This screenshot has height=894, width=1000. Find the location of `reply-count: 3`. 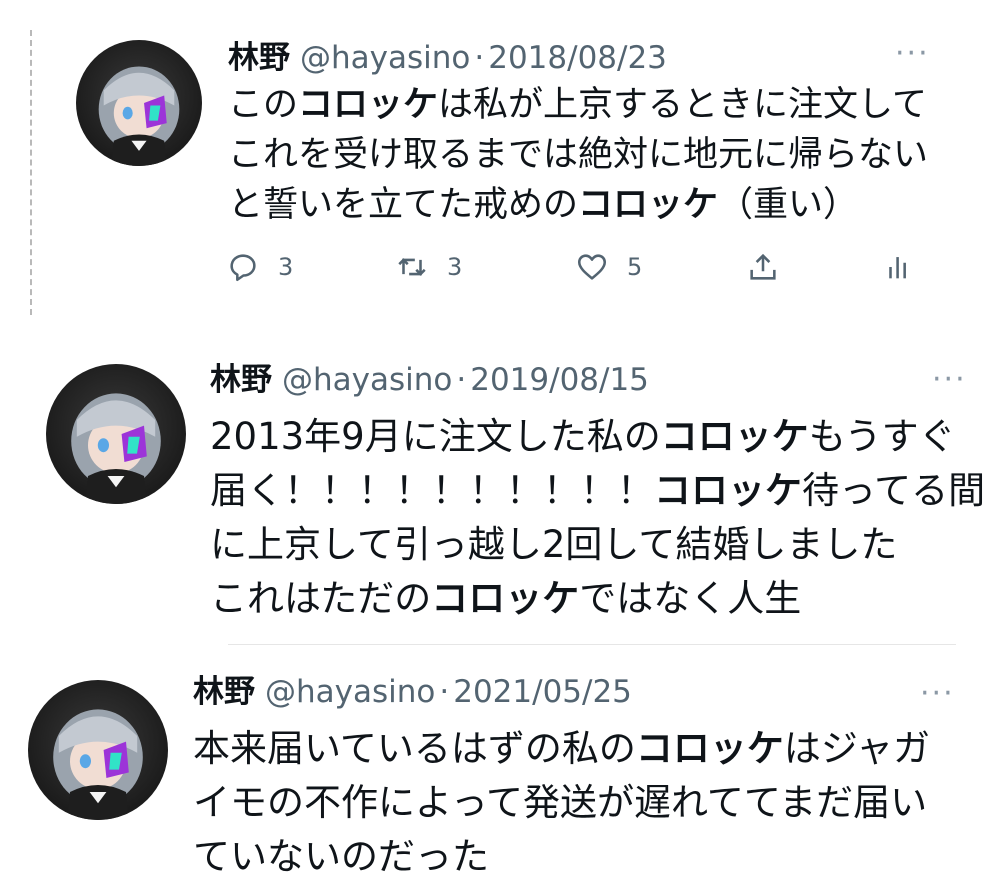

reply-count: 3 is located at coordinates (286, 267).